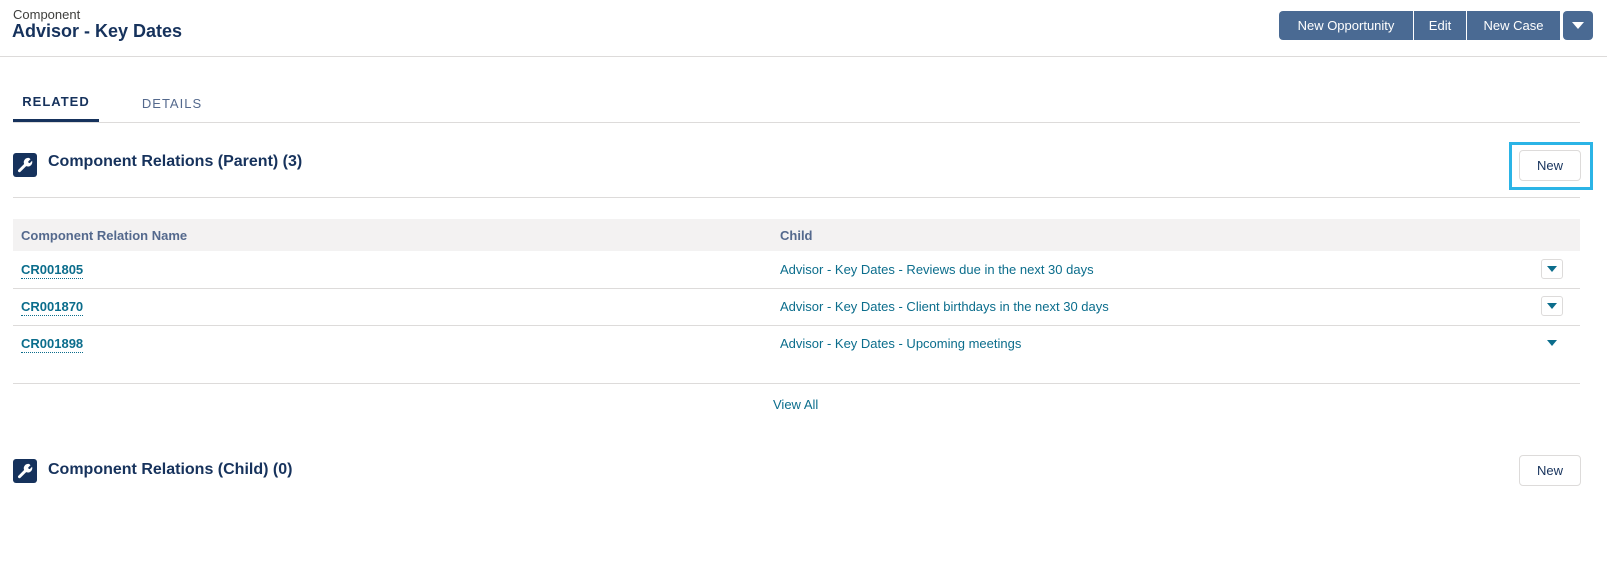 The image size is (1607, 571). I want to click on edit-button: Edit, so click(1440, 25).